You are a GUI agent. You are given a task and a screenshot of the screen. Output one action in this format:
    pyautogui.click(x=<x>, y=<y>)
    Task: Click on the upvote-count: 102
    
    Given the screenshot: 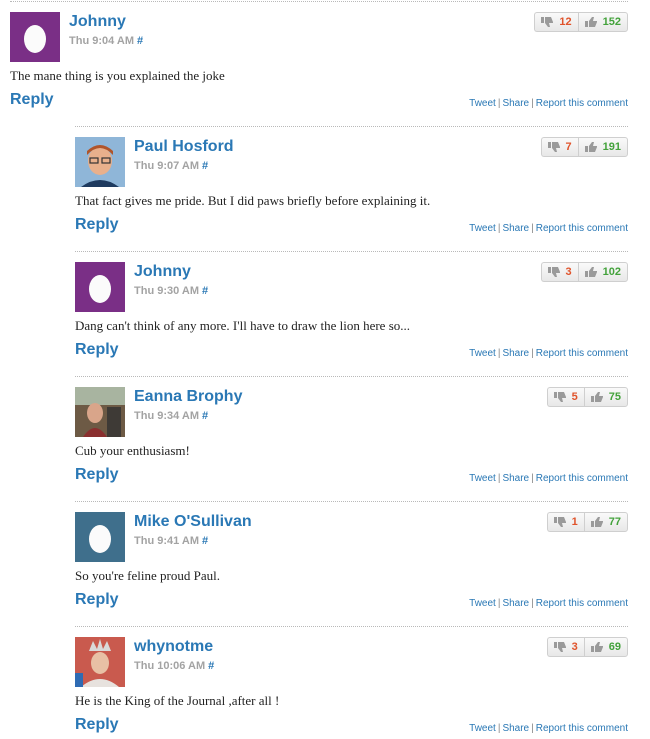 What is the action you would take?
    pyautogui.click(x=611, y=272)
    